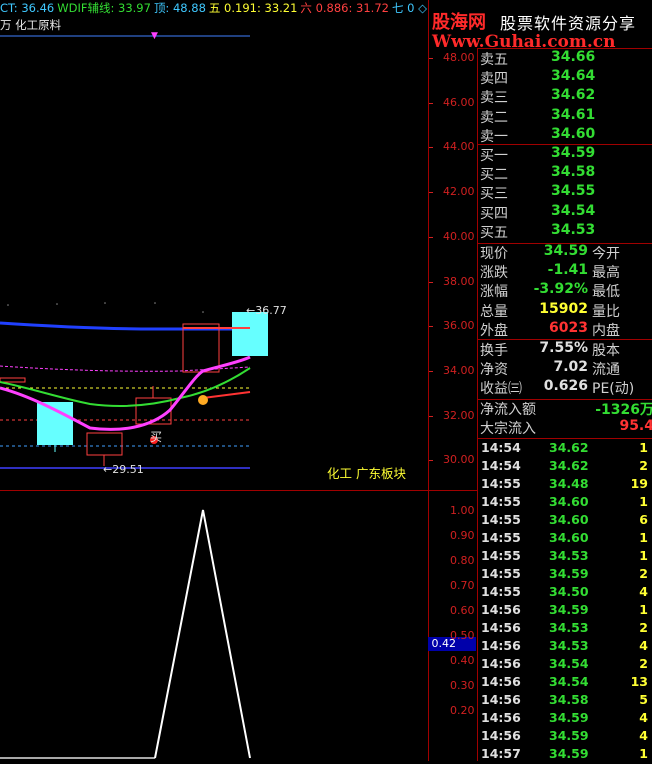 This screenshot has width=652, height=764. I want to click on quote-label: 收益㈢, so click(501, 389).